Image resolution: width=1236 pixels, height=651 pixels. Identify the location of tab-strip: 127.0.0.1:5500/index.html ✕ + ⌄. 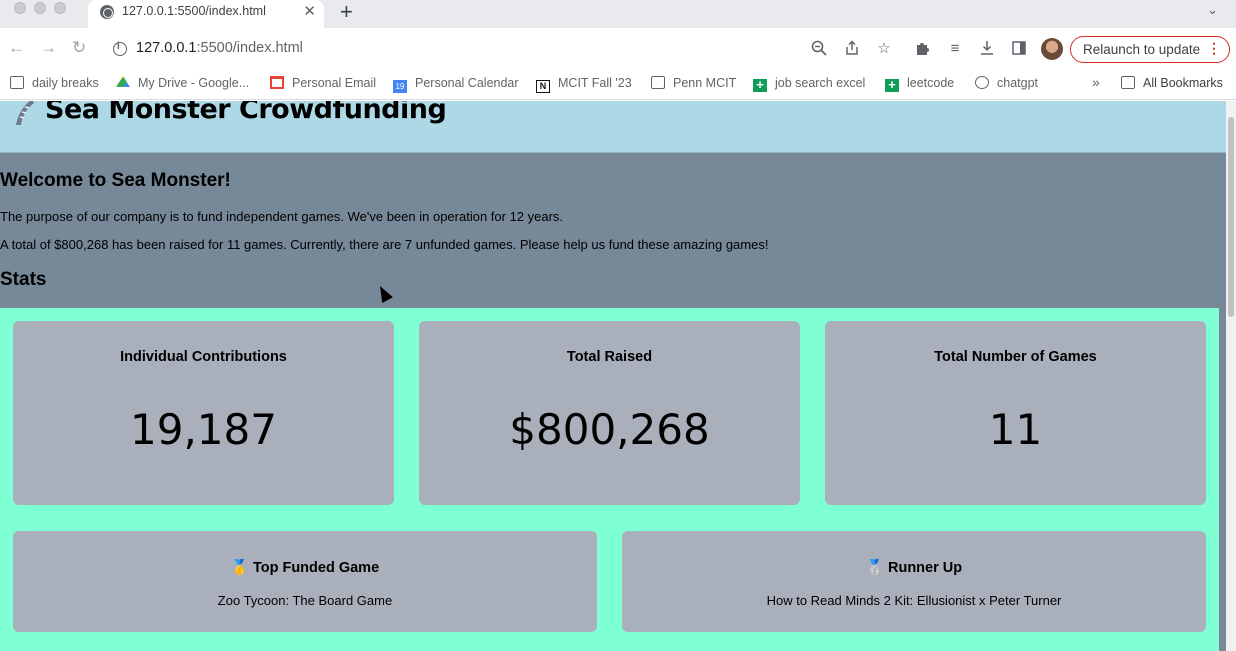
(618, 14).